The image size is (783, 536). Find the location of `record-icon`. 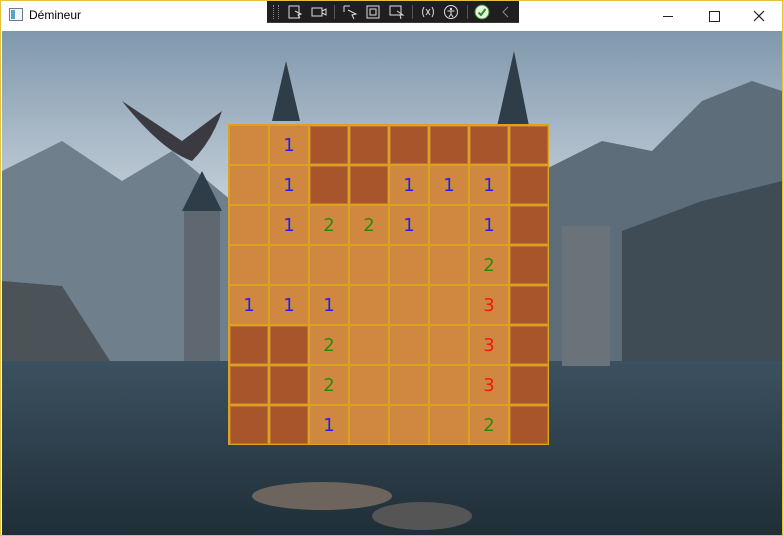

record-icon is located at coordinates (319, 11).